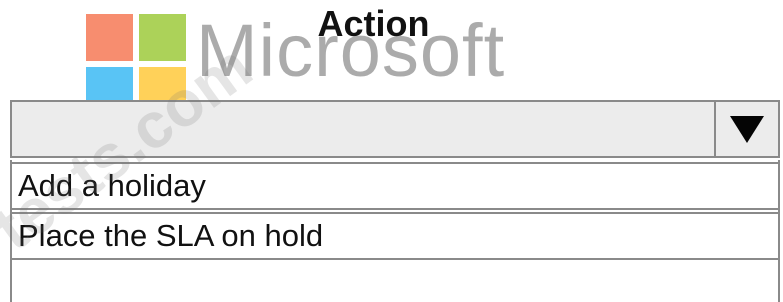  I want to click on triangle-down-icon, so click(747, 129).